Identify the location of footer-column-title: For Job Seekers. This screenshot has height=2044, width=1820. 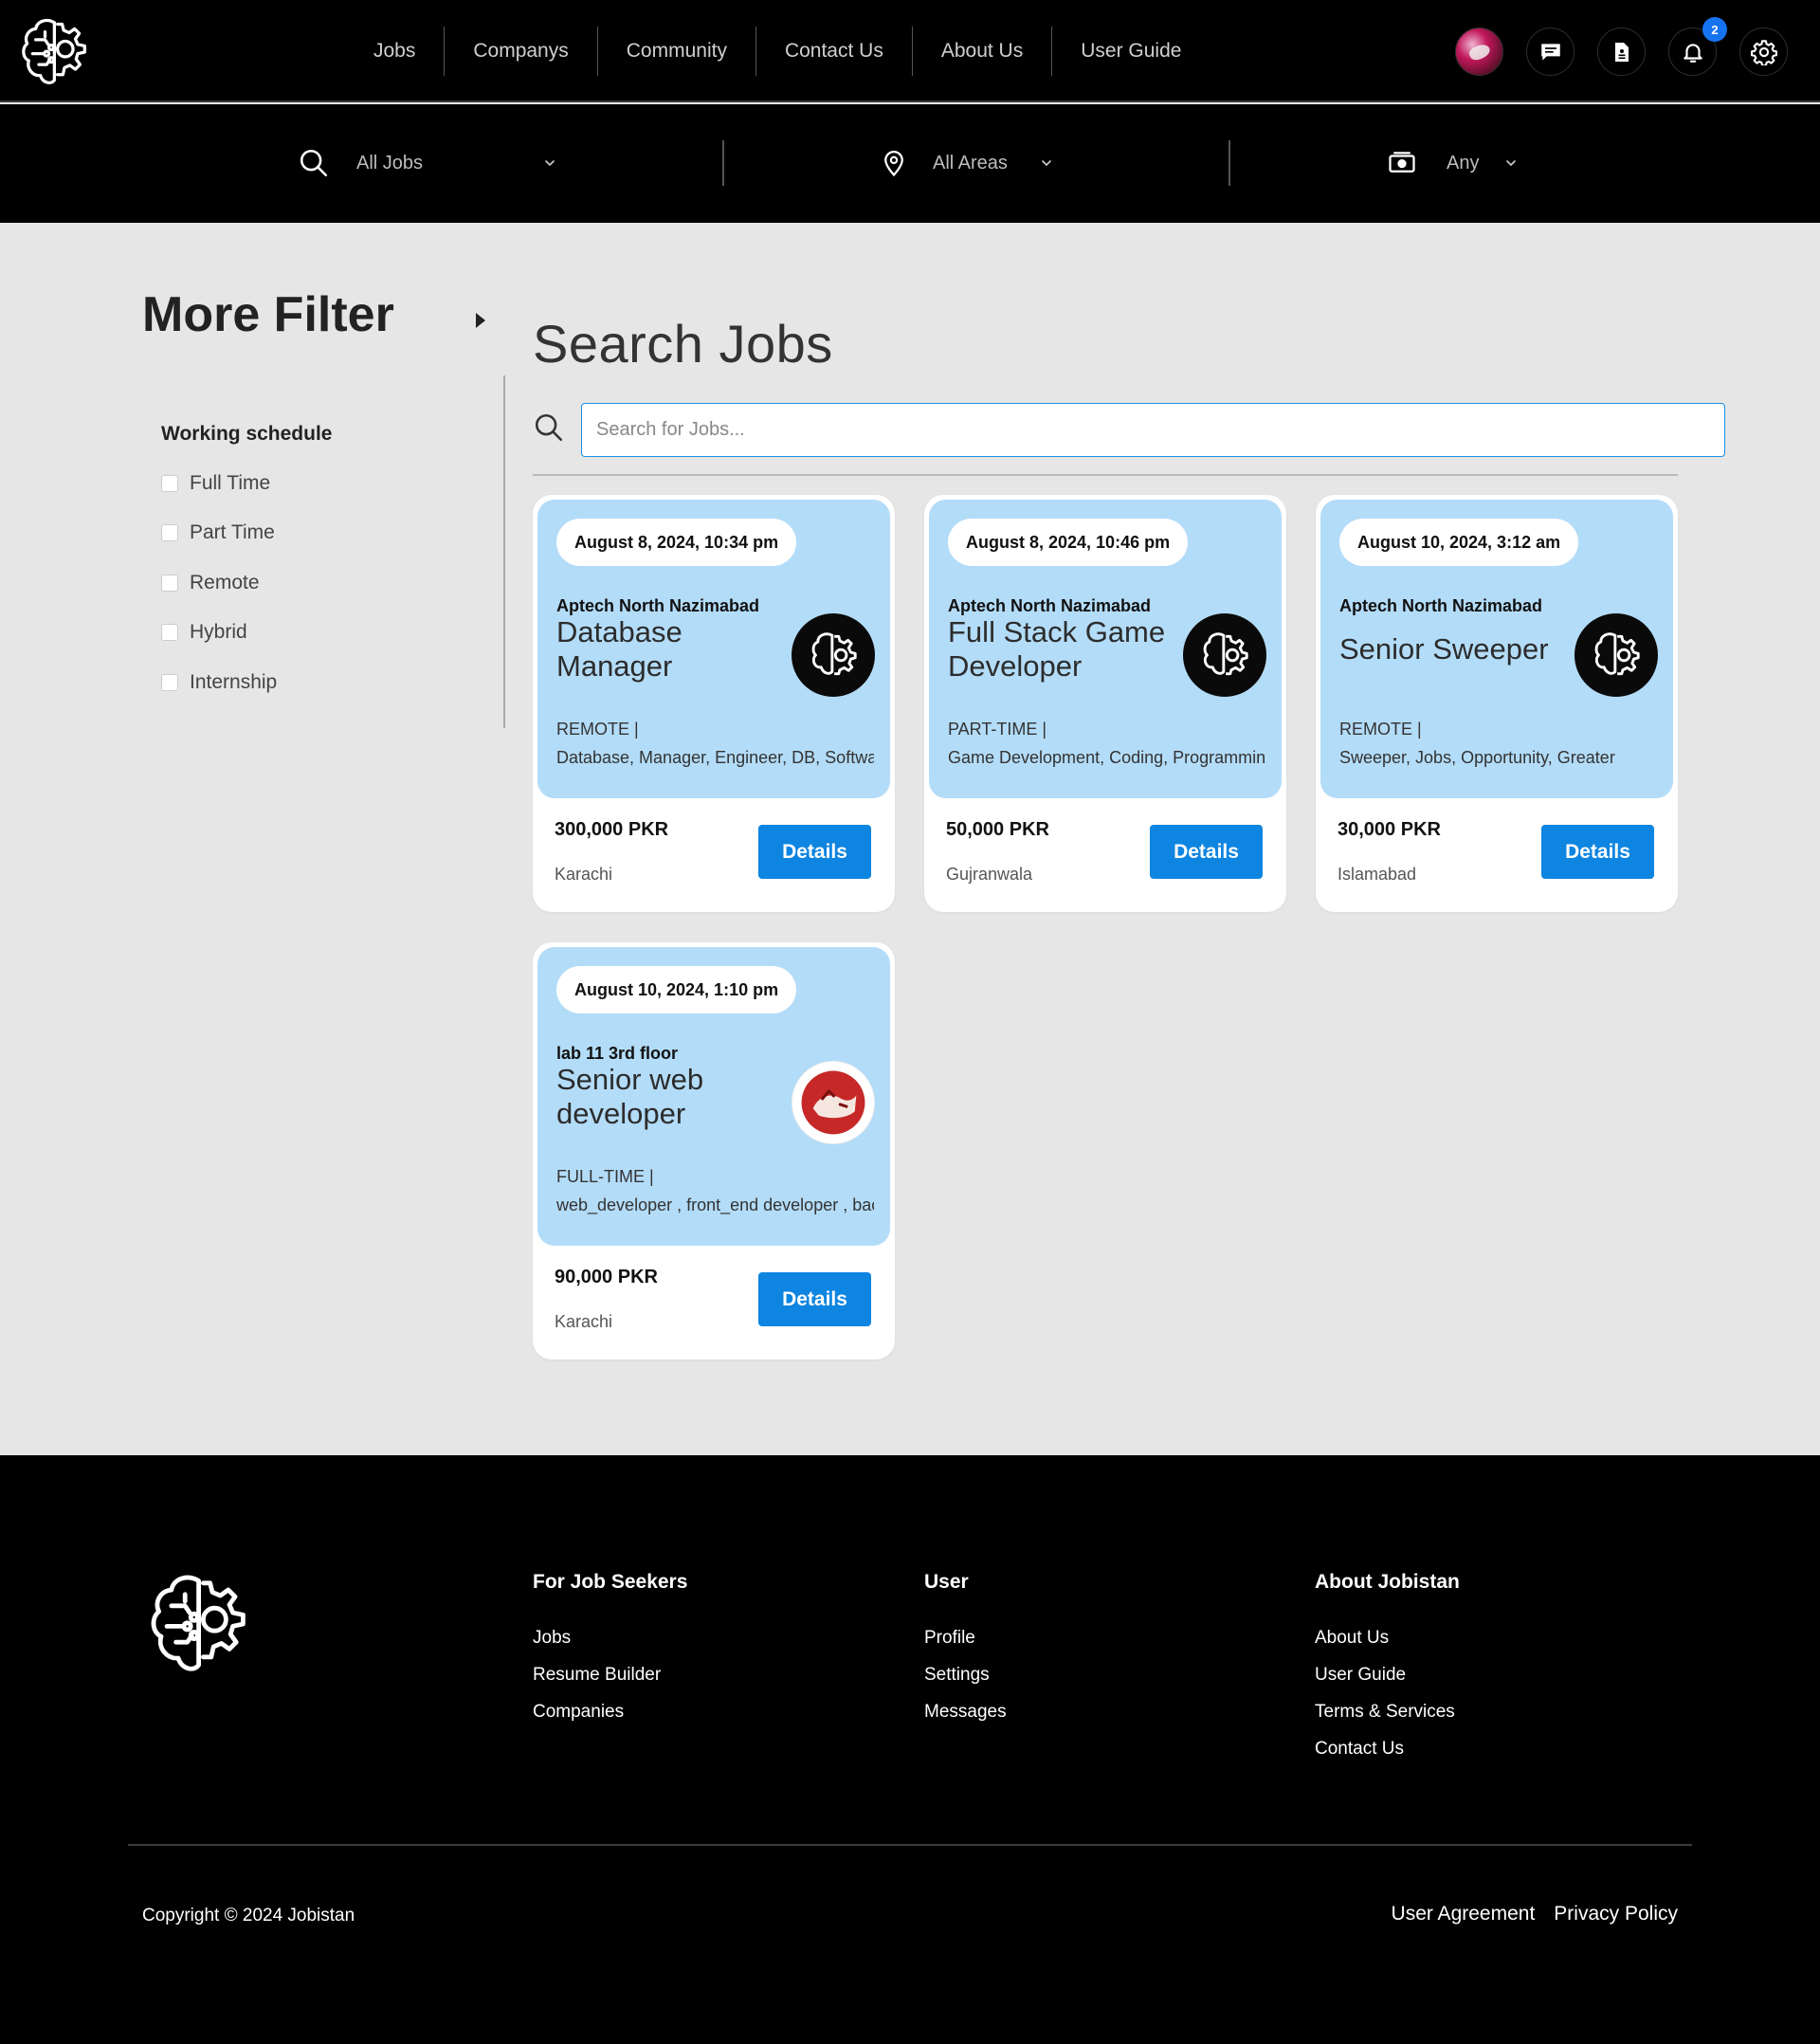
(610, 1582).